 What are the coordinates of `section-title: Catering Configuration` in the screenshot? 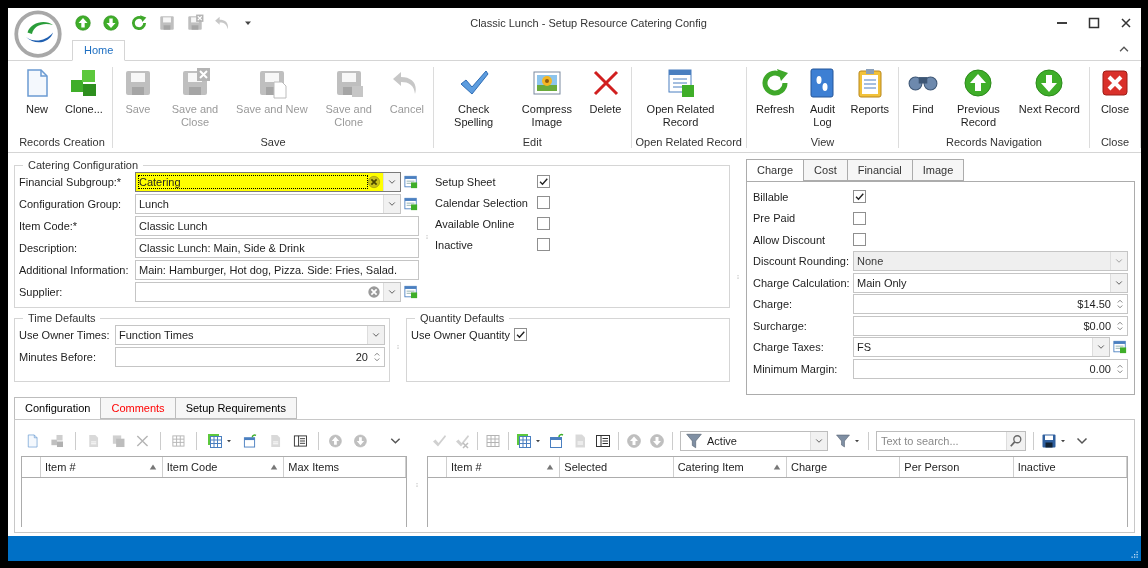 It's located at (83, 165).